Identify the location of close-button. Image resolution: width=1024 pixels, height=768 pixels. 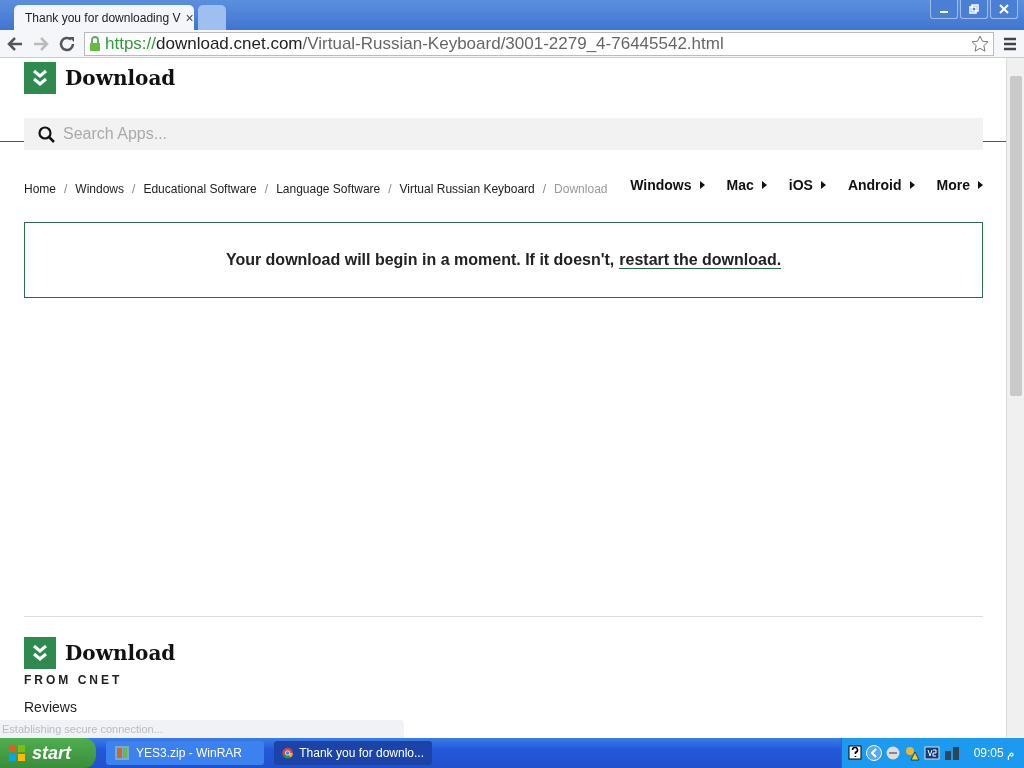
(1004, 9).